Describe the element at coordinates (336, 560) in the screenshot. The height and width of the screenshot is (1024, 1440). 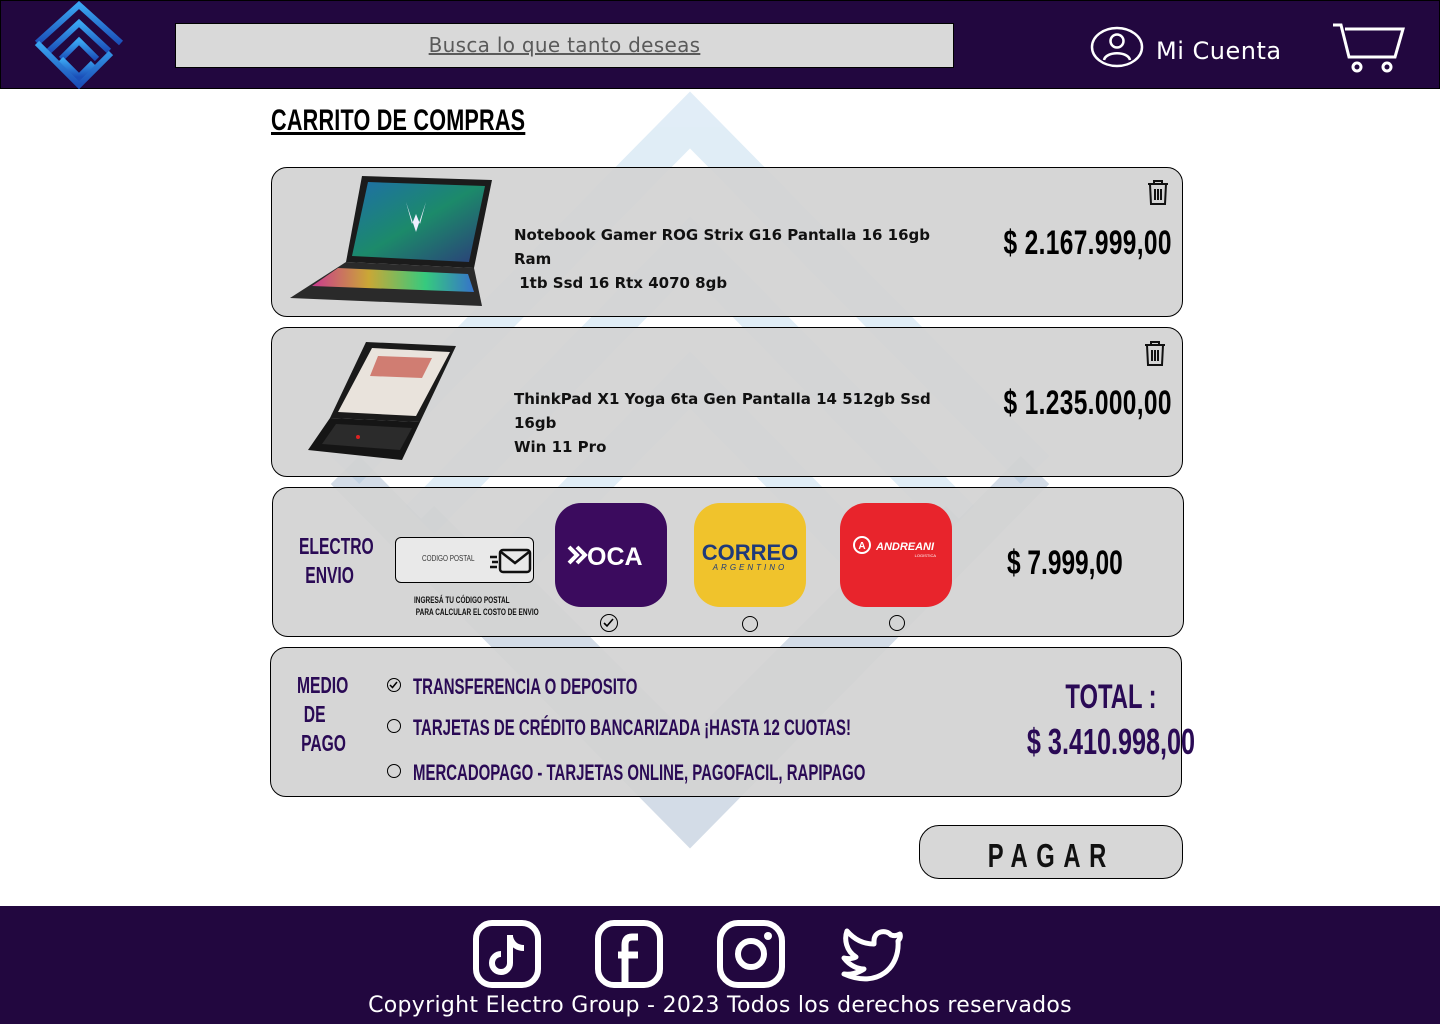
I see `shipping-label: ELECTRO ENVIO` at that location.